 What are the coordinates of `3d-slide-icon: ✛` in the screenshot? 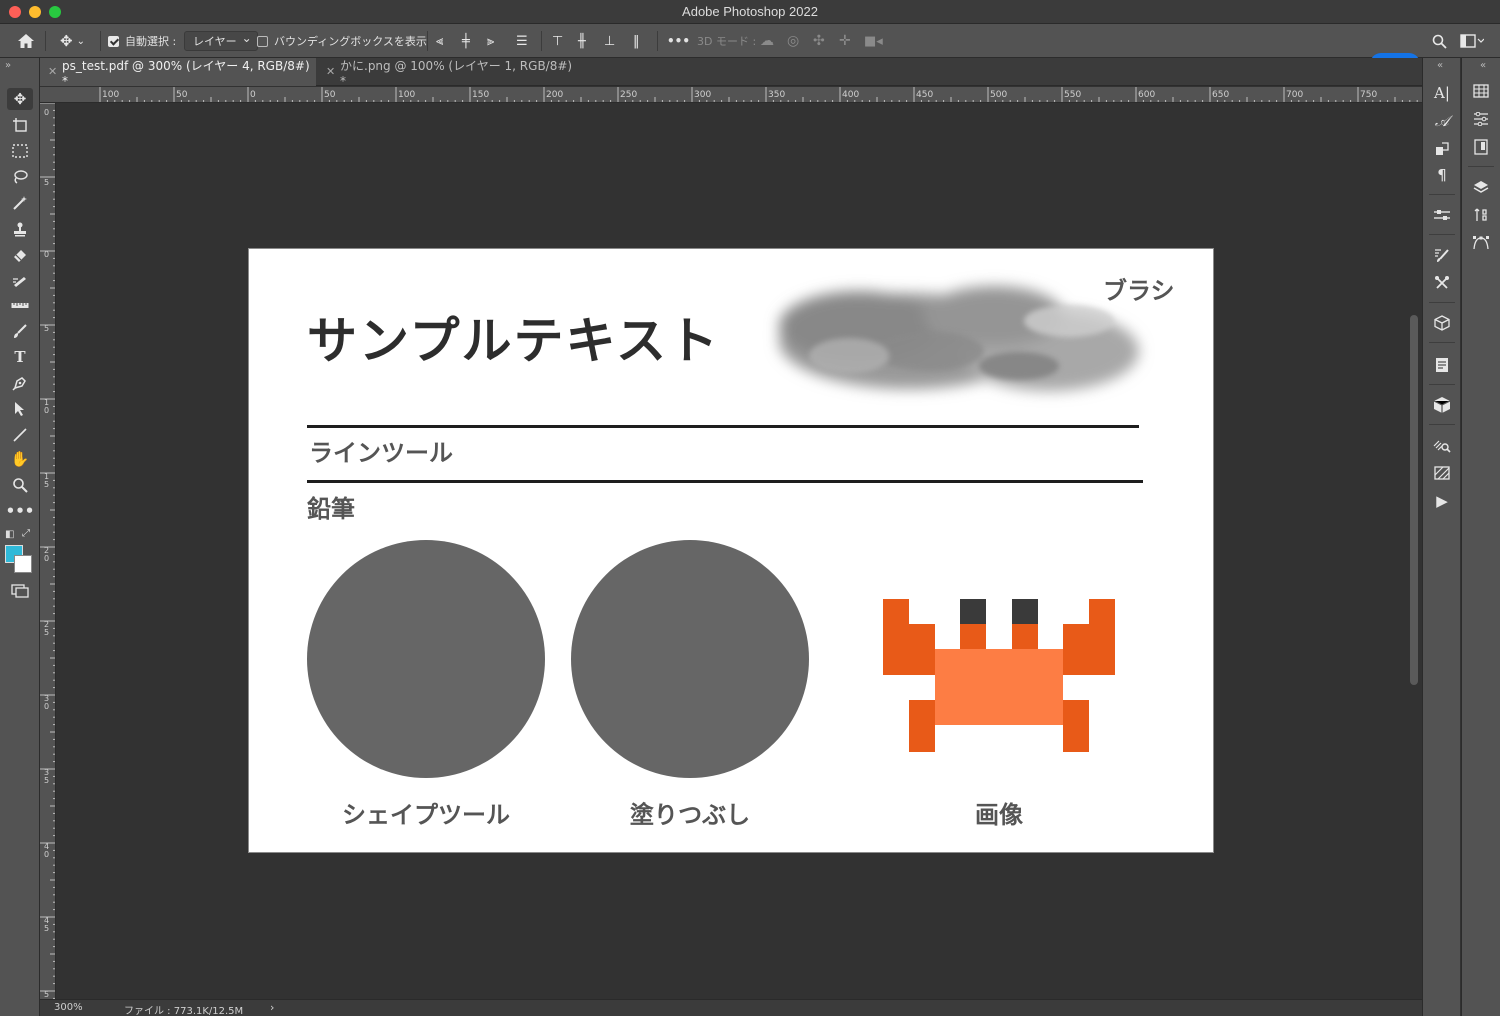 It's located at (845, 41).